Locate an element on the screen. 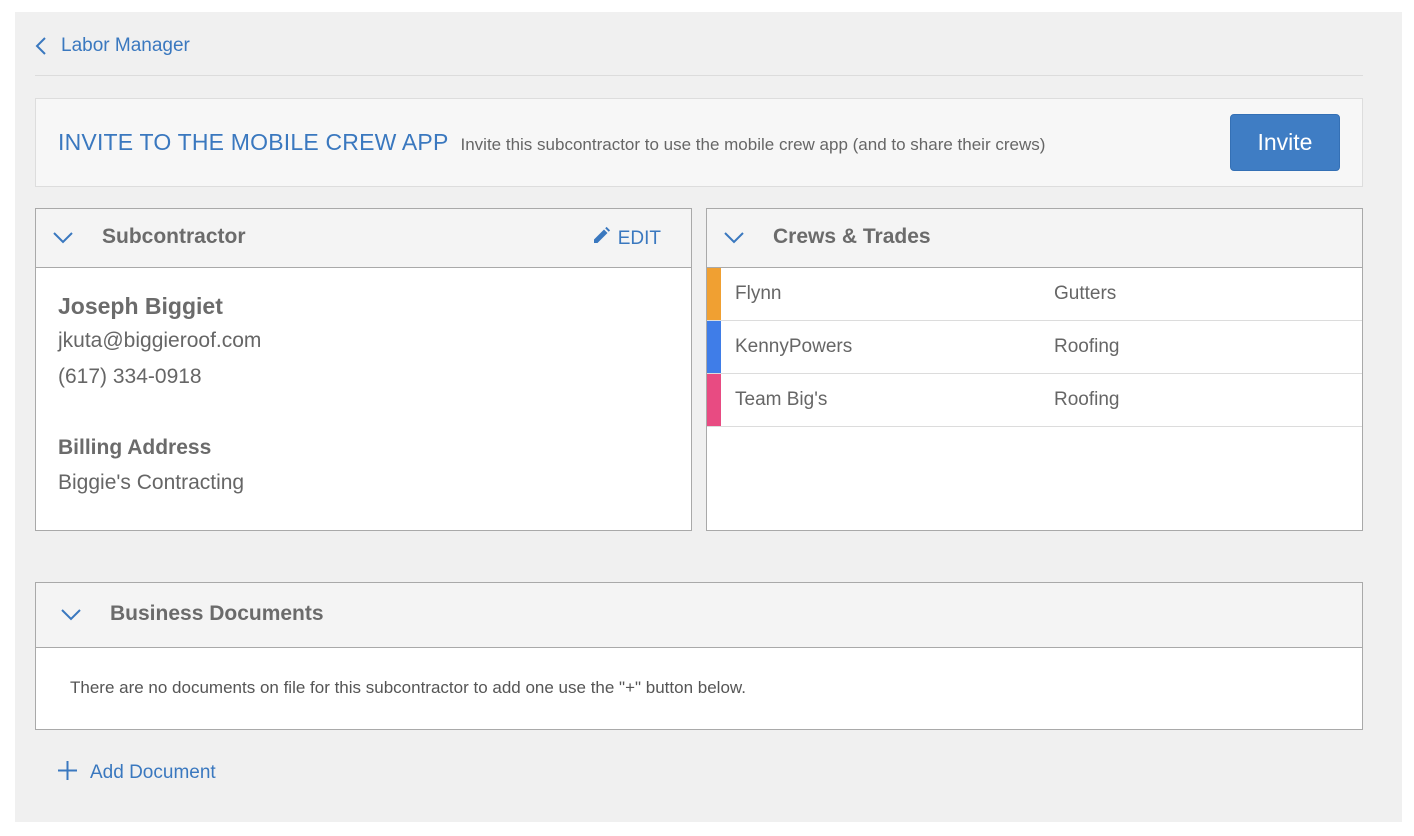 The image size is (1414, 836). billing-address-title: Billing Address is located at coordinates (135, 447).